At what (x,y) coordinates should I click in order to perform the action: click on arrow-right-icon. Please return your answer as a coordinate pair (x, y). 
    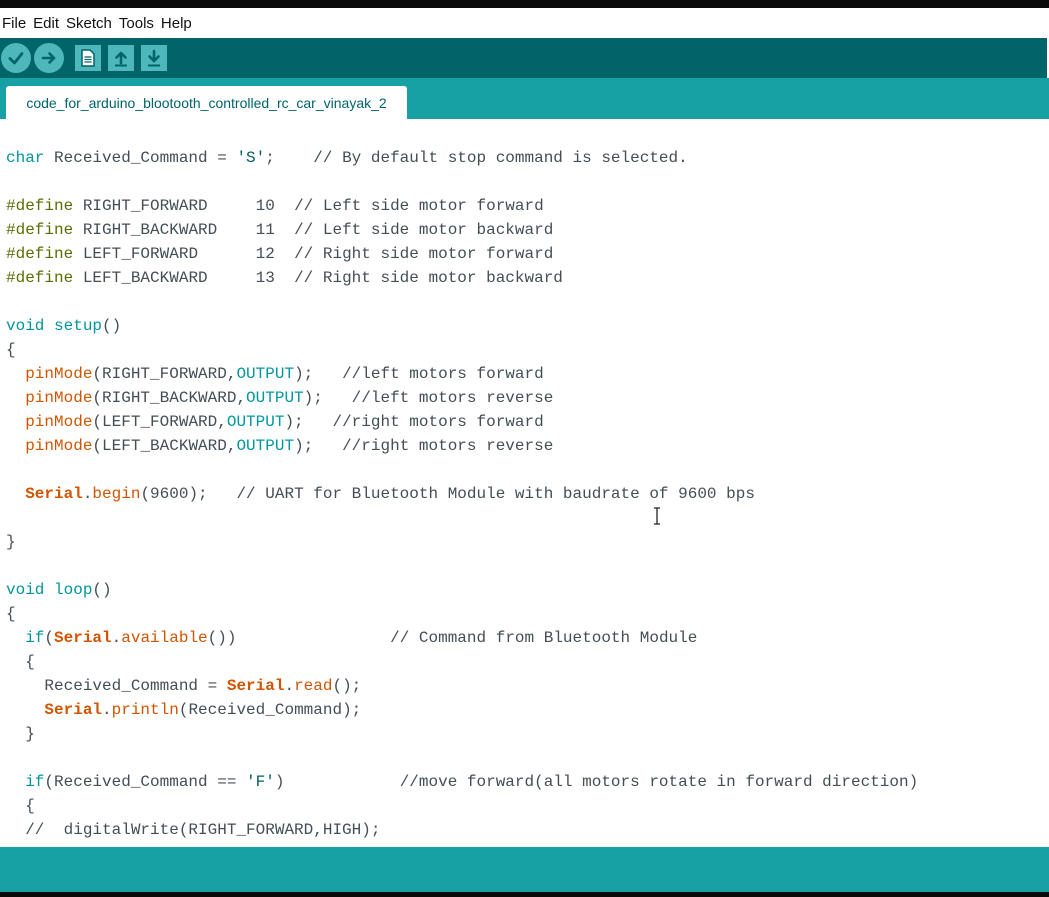
    Looking at the image, I should click on (48, 58).